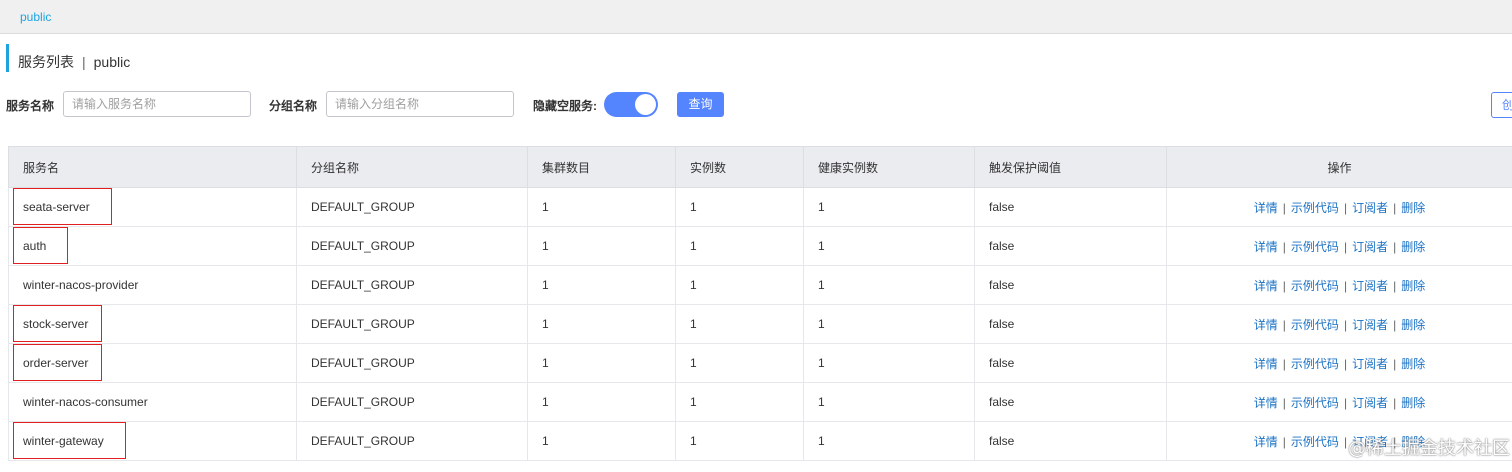 This screenshot has height=472, width=1512. Describe the element at coordinates (35, 17) in the screenshot. I see `namespace-tab-public: public` at that location.